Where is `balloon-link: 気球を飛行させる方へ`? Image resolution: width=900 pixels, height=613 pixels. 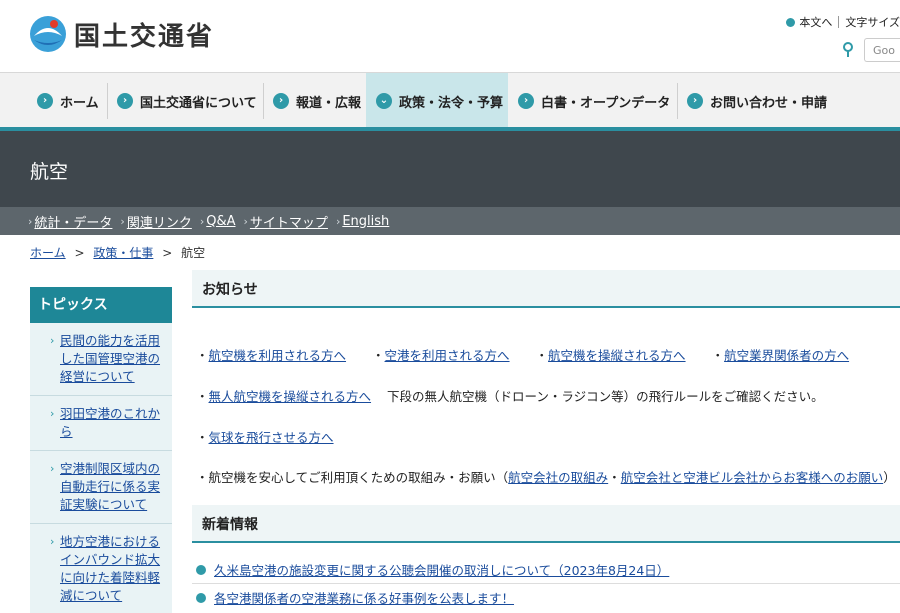
balloon-link: 気球を飛行させる方へ is located at coordinates (271, 437).